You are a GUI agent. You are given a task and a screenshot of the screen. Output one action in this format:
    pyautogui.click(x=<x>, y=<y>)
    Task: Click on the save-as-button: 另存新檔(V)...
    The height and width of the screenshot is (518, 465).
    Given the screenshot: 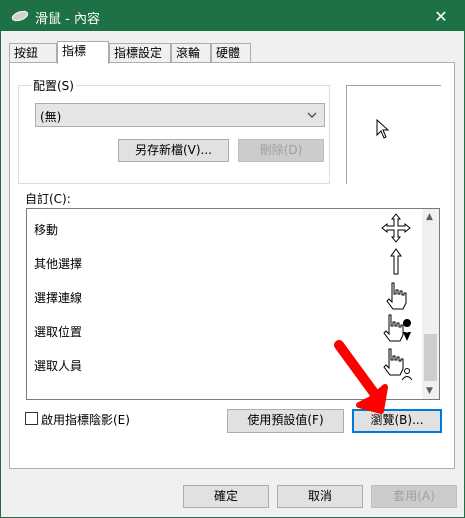 What is the action you would take?
    pyautogui.click(x=173, y=150)
    